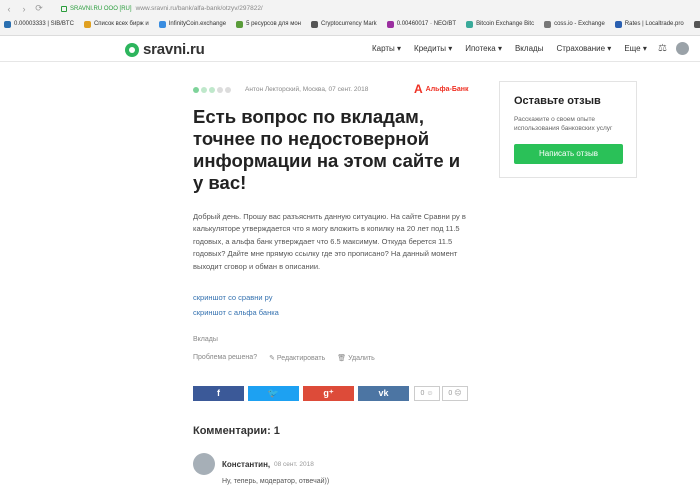  Describe the element at coordinates (682, 48) in the screenshot. I see `user-avatar` at that location.